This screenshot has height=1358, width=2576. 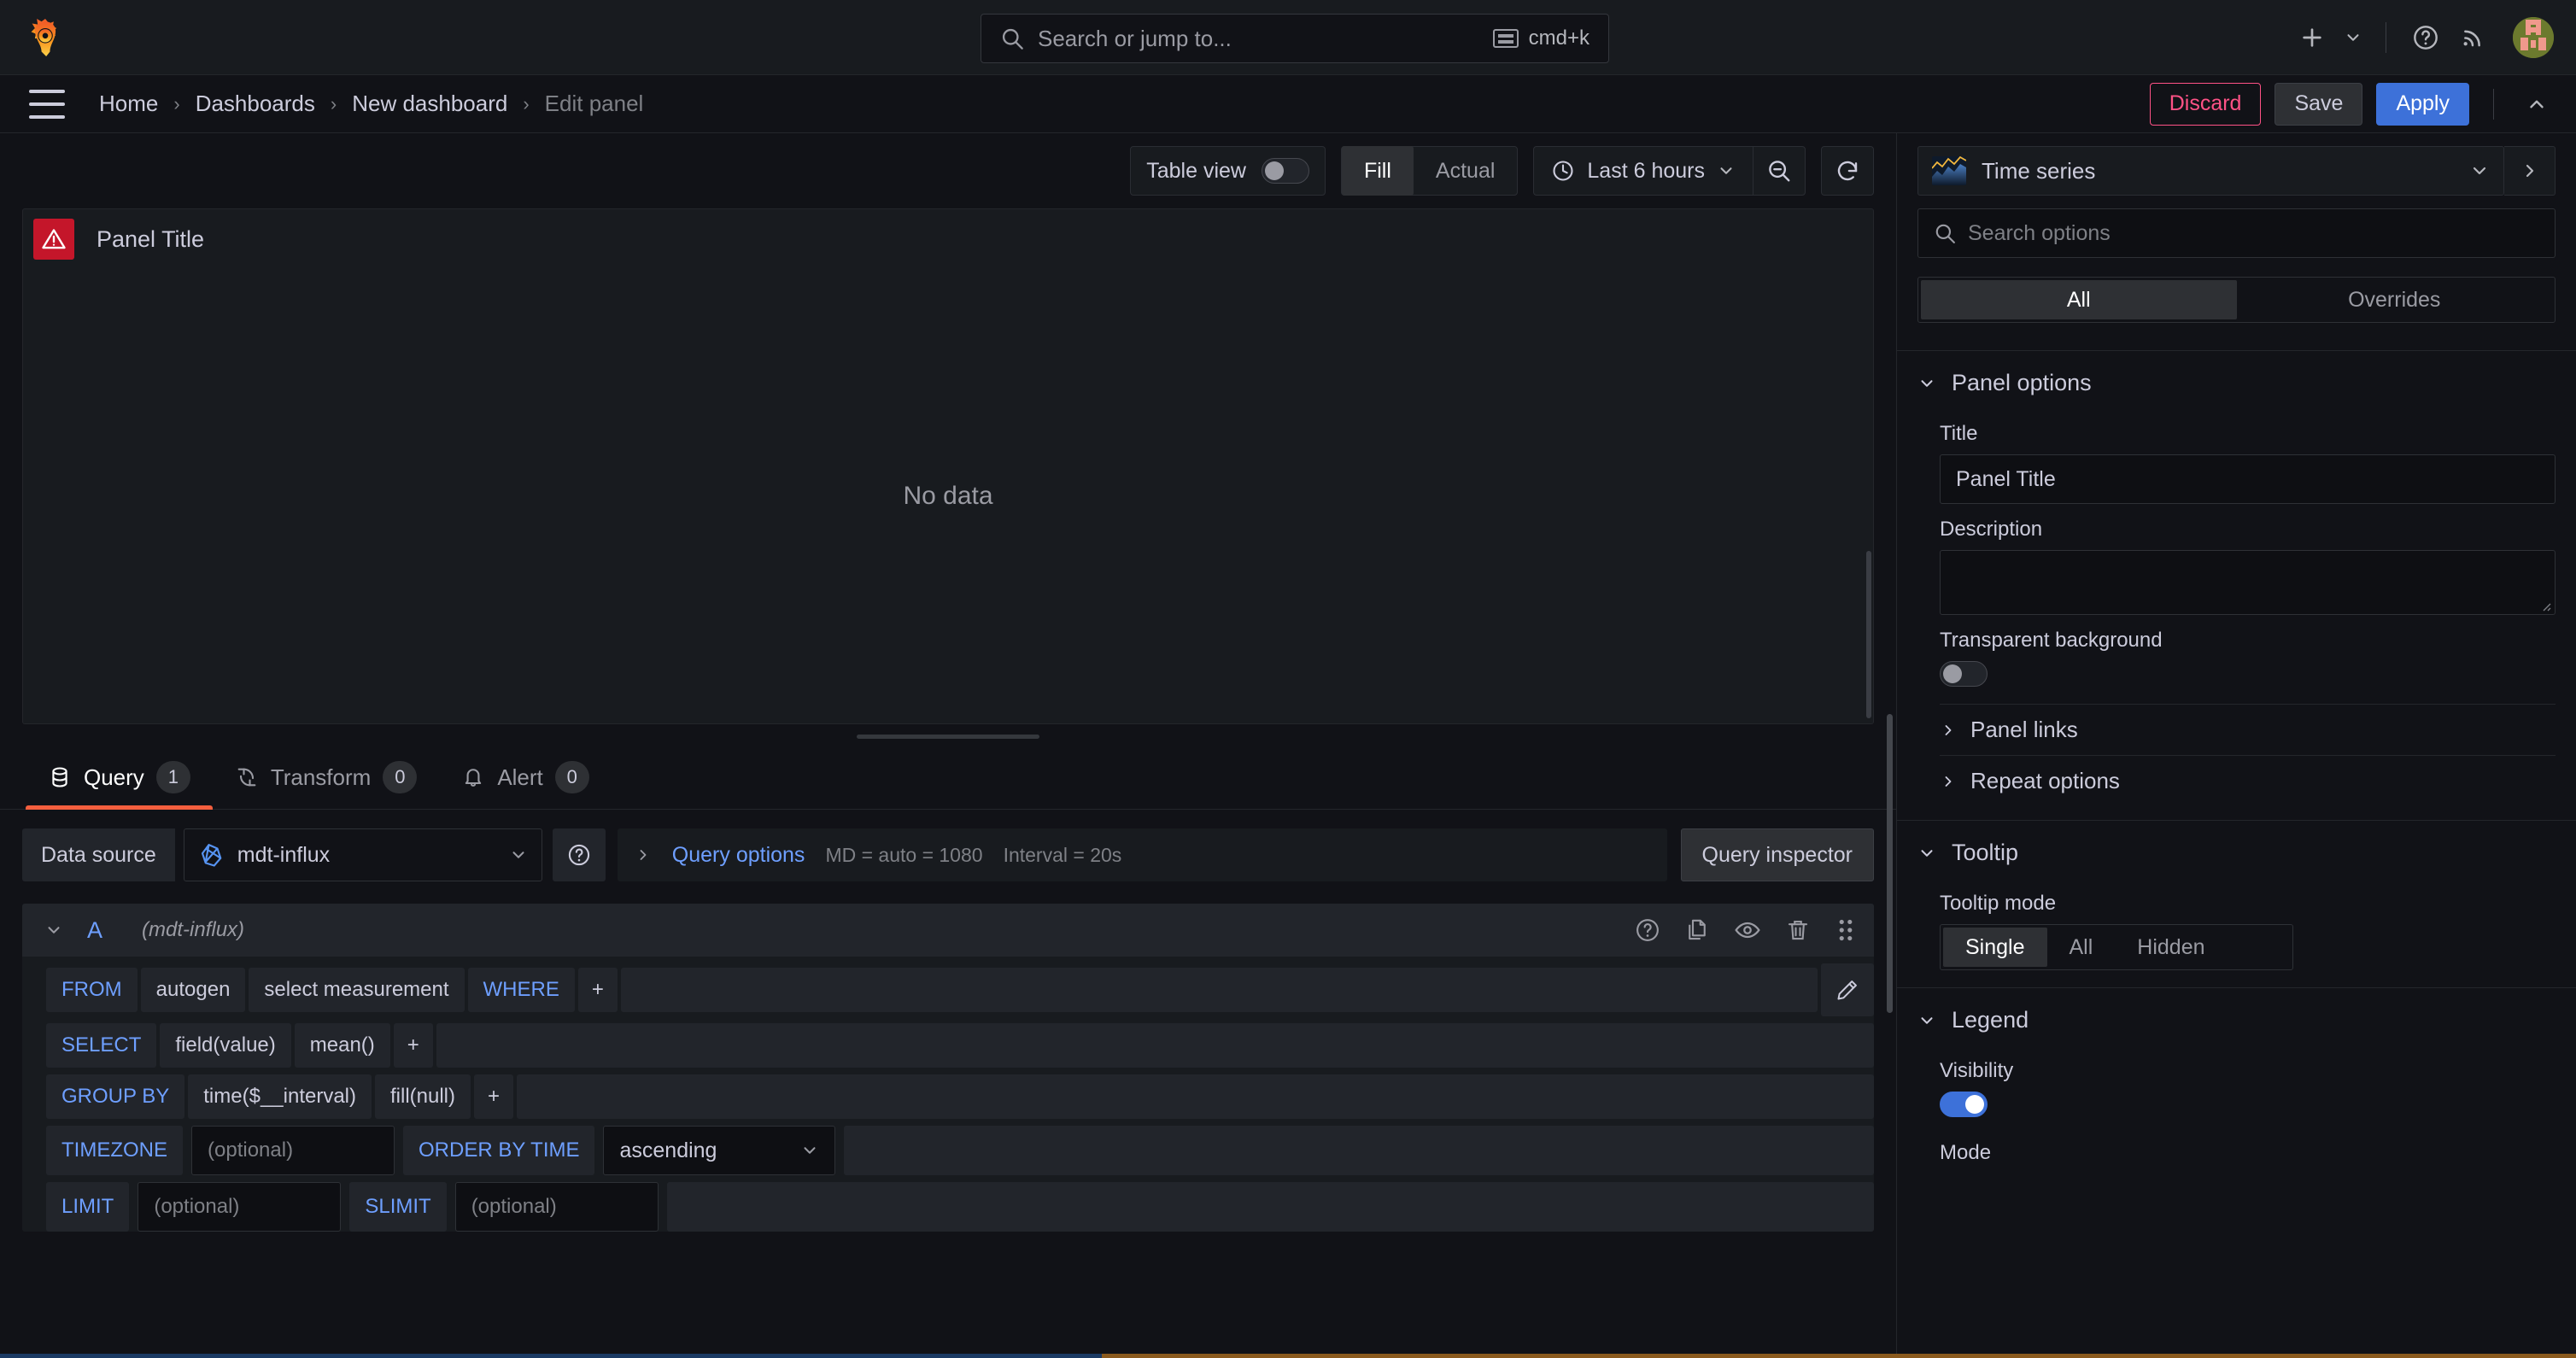 What do you see at coordinates (2236, 850) in the screenshot?
I see `section-tooltip: Tooltip` at bounding box center [2236, 850].